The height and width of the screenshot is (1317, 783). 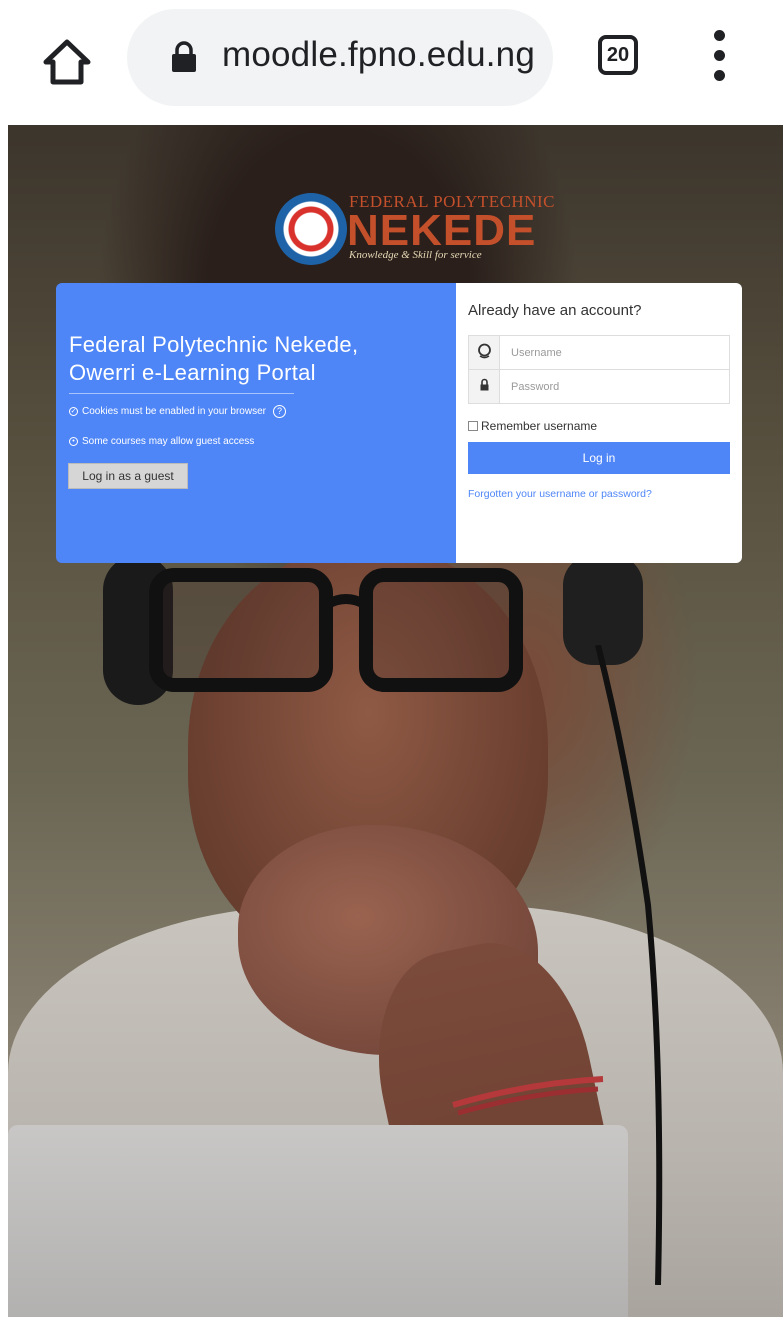 What do you see at coordinates (379, 54) in the screenshot?
I see `url-text: moodle.fpno.edu.ng` at bounding box center [379, 54].